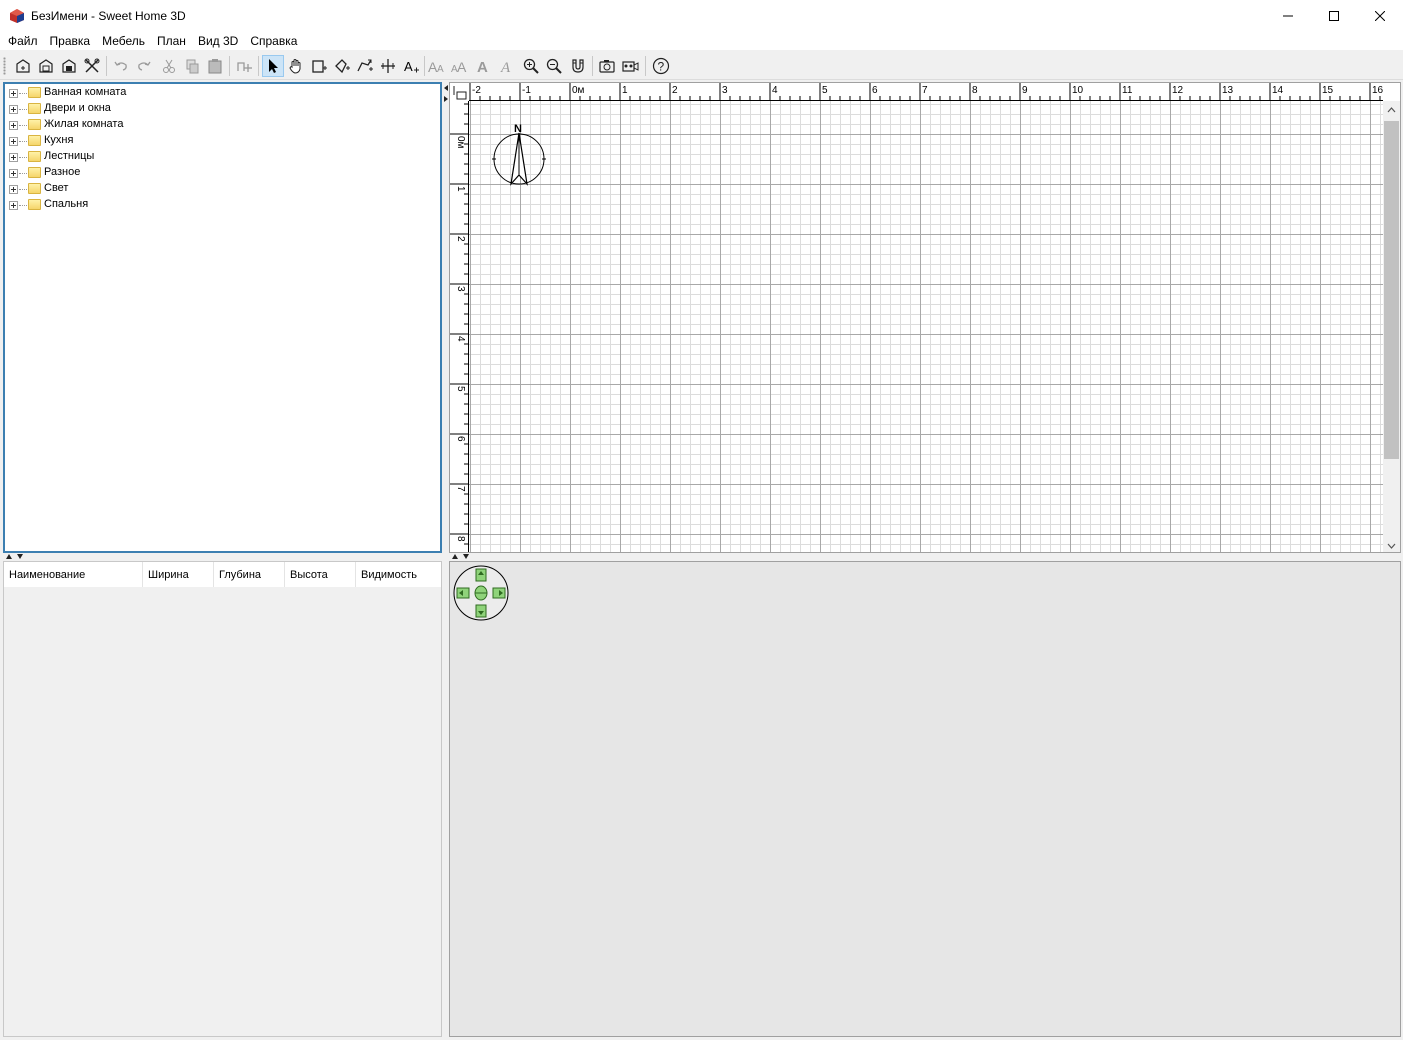  Describe the element at coordinates (178, 574) in the screenshot. I see `column-header-width: Ширина` at that location.